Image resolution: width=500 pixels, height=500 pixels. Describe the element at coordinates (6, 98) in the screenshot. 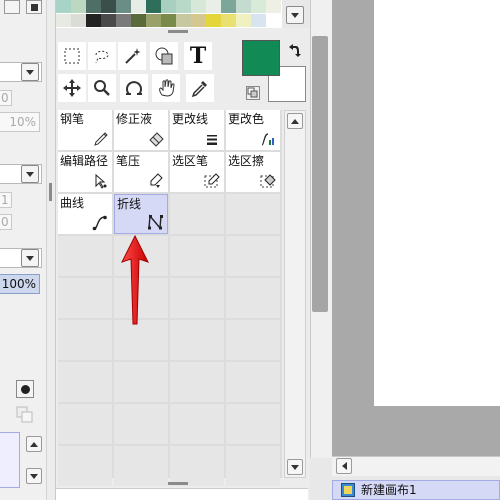

I see `min-size-value: 0` at that location.